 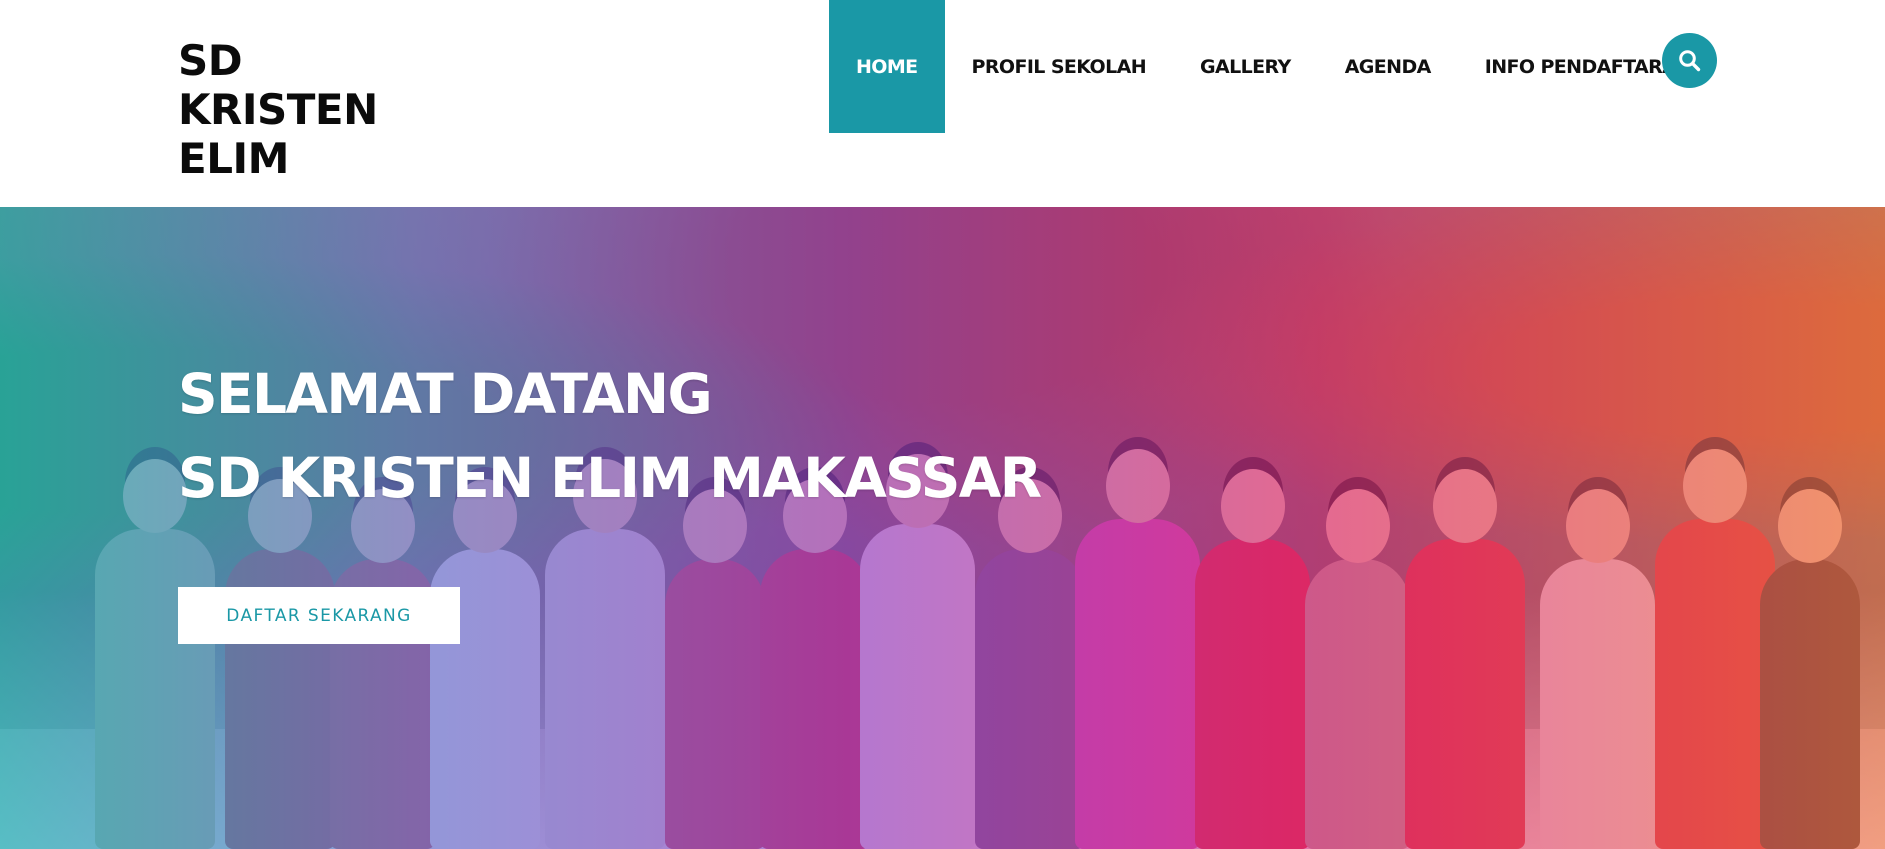 I want to click on logo-line-2: KRISTEN, so click(x=278, y=109).